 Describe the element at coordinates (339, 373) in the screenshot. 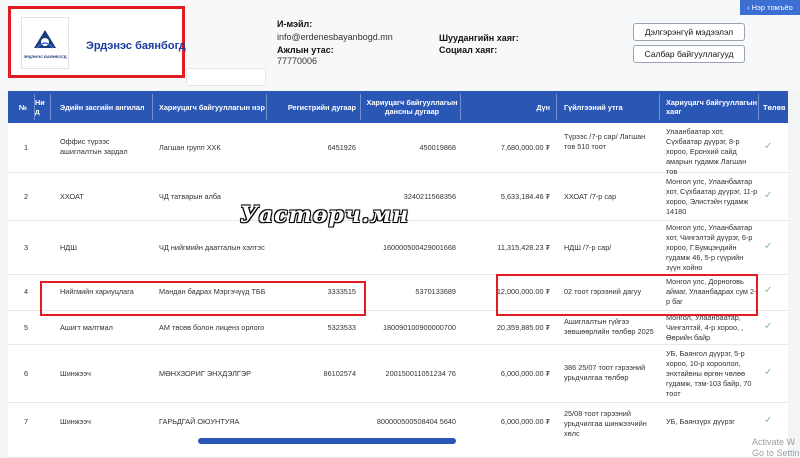

I see `cell-reg: 86102574` at that location.